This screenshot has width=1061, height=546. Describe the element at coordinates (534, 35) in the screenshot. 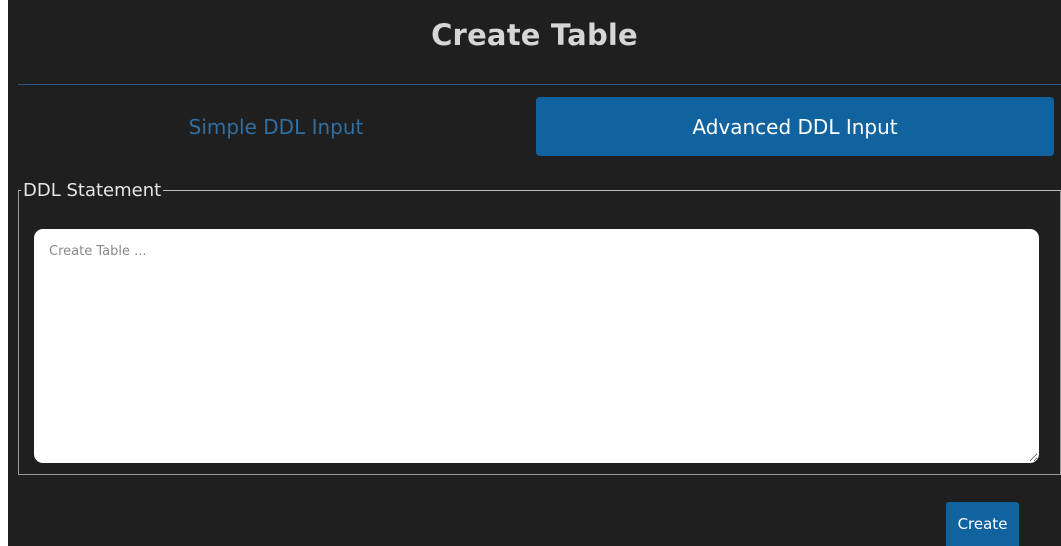

I see `page-title: Create Table` at that location.